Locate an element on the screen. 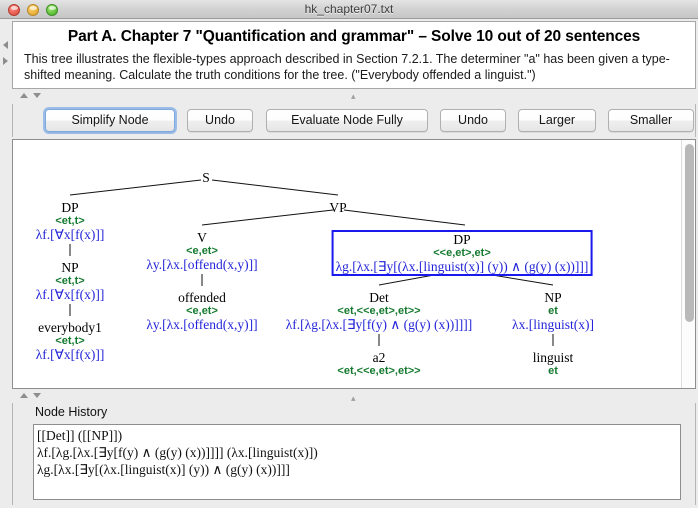 This screenshot has width=698, height=508. toolbar-button-simplify-node: Simplify Node is located at coordinates (110, 120).